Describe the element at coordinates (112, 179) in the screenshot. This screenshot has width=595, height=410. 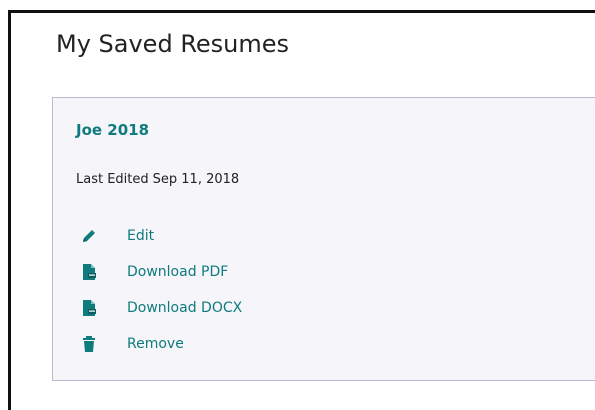
I see `last-edited-label: Last Edited` at that location.